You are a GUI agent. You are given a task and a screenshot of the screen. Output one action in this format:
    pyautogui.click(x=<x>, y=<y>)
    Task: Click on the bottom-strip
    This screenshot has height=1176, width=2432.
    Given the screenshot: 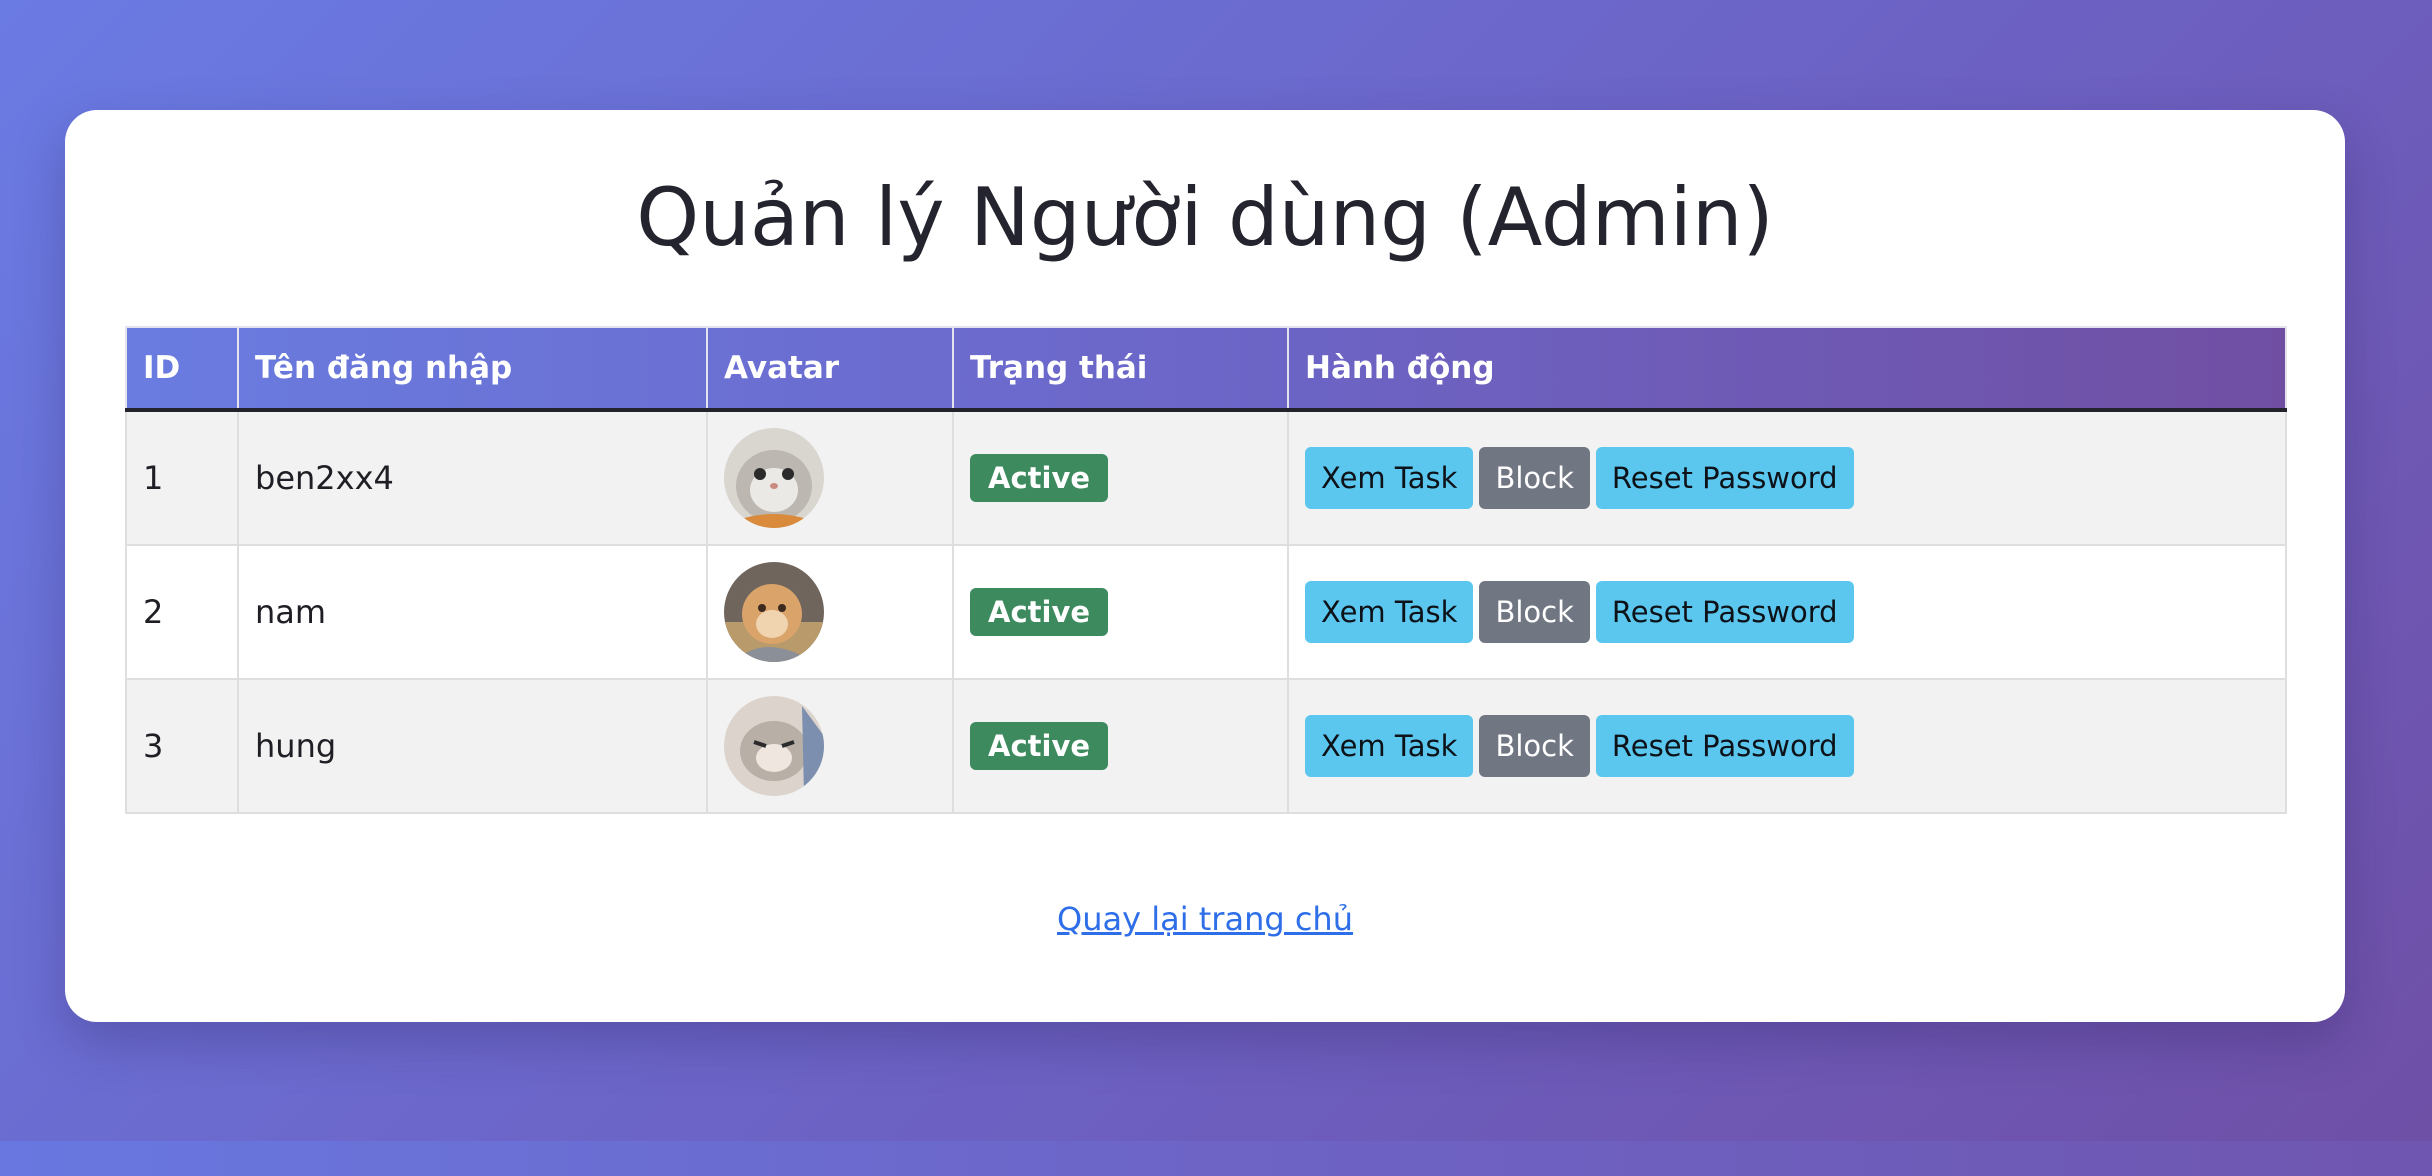 What is the action you would take?
    pyautogui.click(x=1216, y=1158)
    